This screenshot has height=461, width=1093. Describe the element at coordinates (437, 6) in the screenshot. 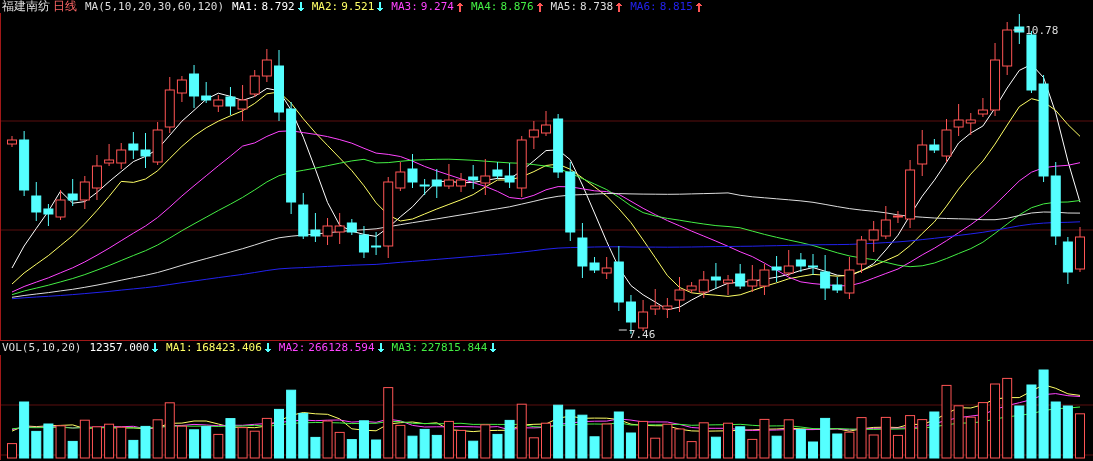

I see `ma-value: 9.274` at that location.